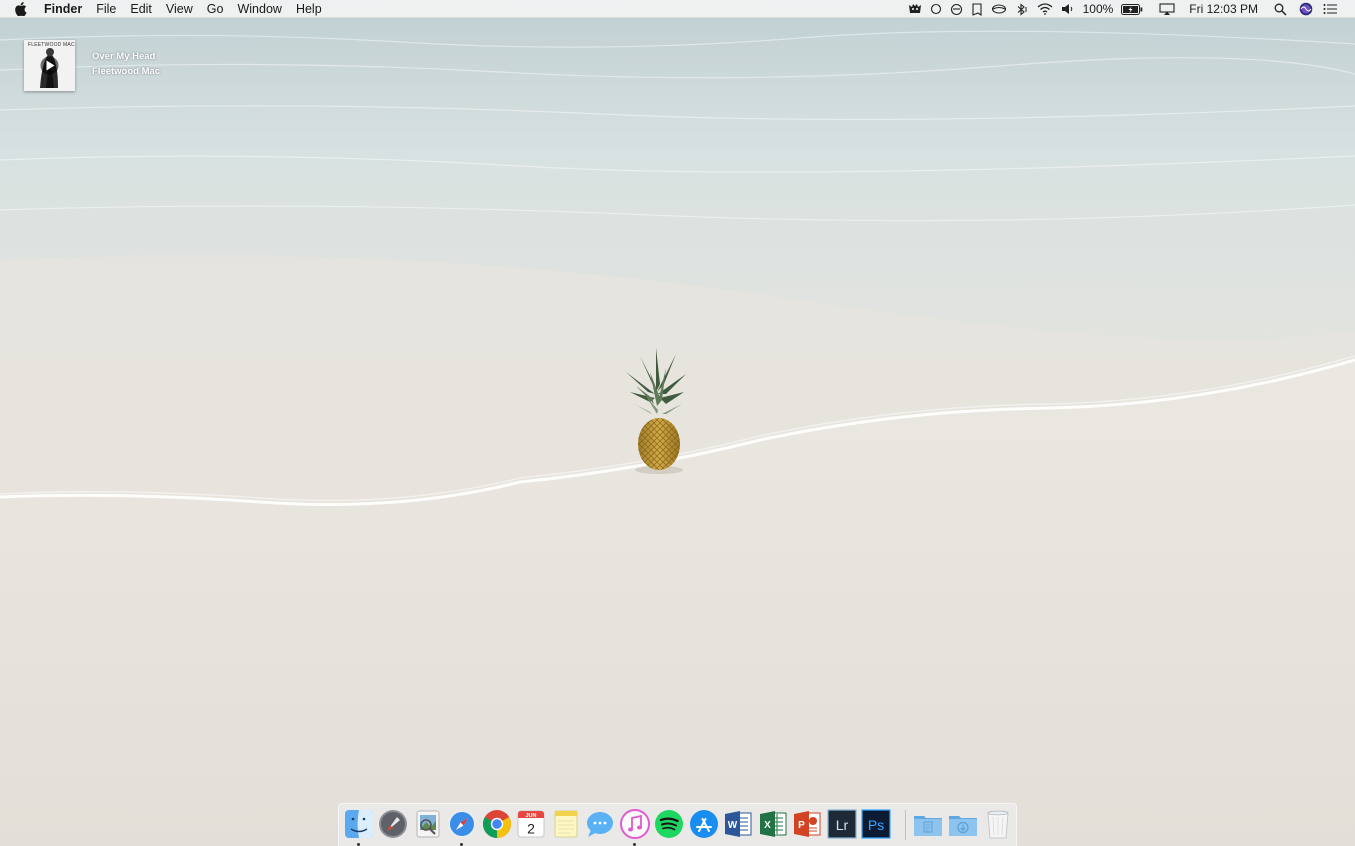 The height and width of the screenshot is (846, 1355). I want to click on album-art: FLEETWOOD MAC, so click(49, 65).